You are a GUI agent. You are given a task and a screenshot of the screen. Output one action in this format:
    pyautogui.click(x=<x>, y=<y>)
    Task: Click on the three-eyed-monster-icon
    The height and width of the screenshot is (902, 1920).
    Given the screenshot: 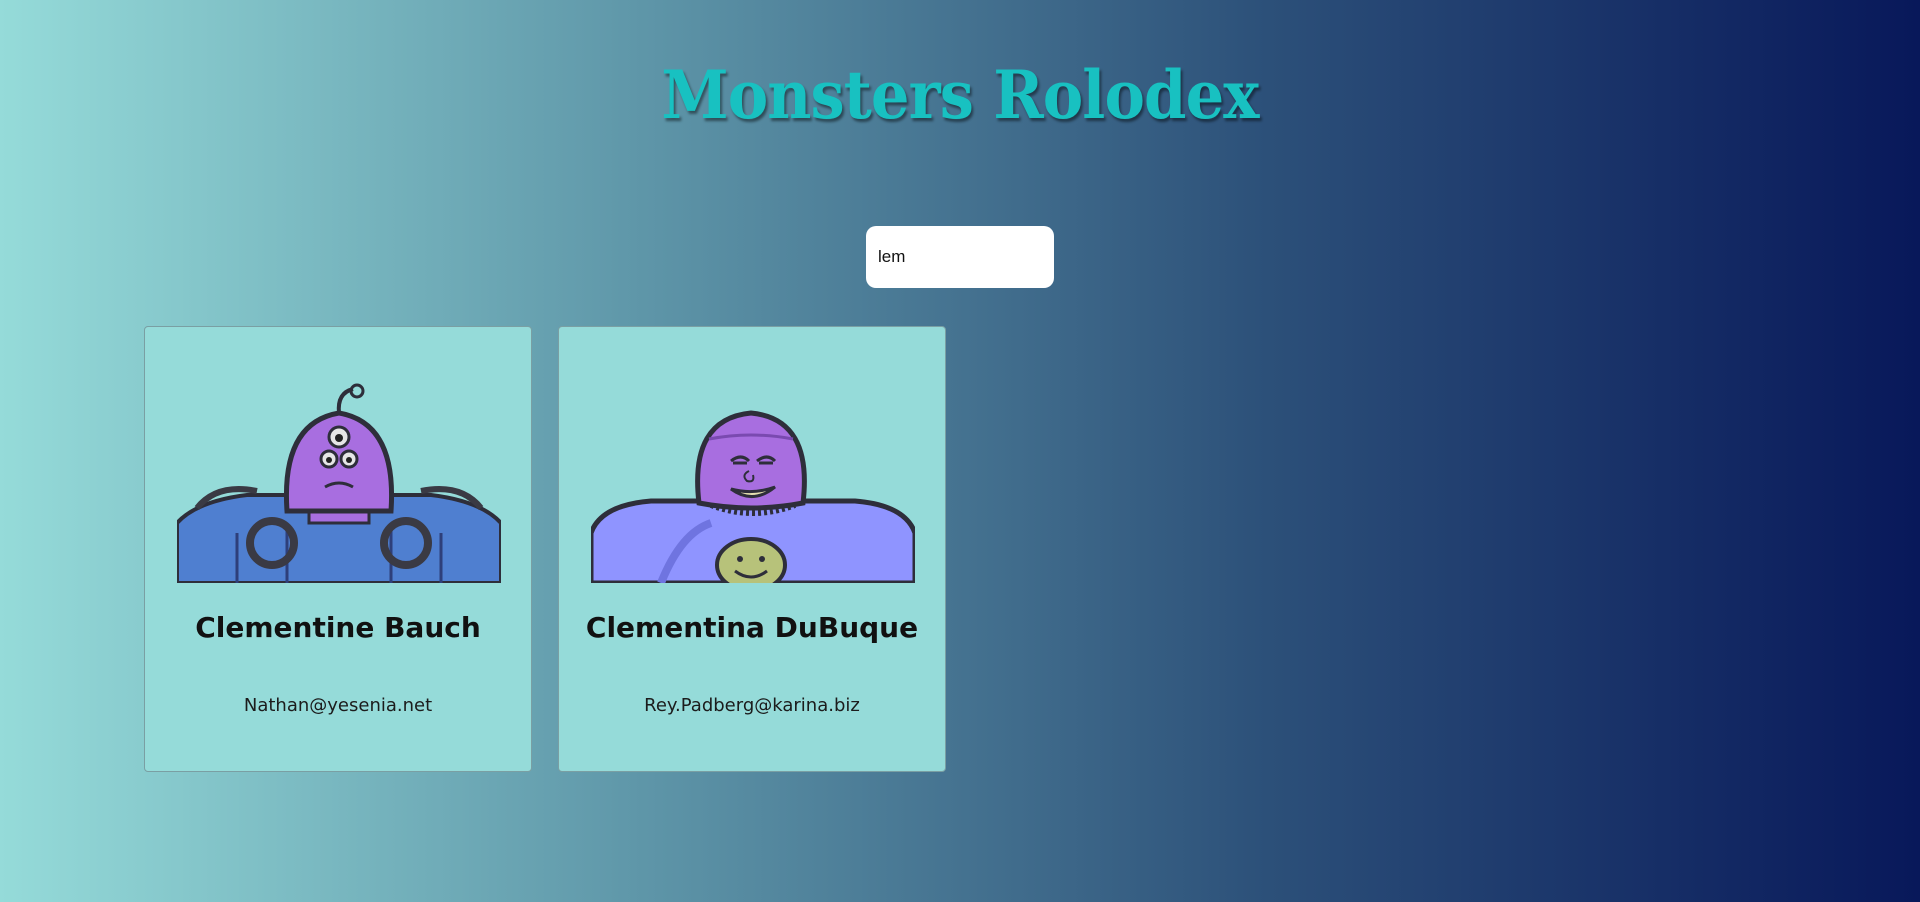 What is the action you would take?
    pyautogui.click(x=339, y=483)
    